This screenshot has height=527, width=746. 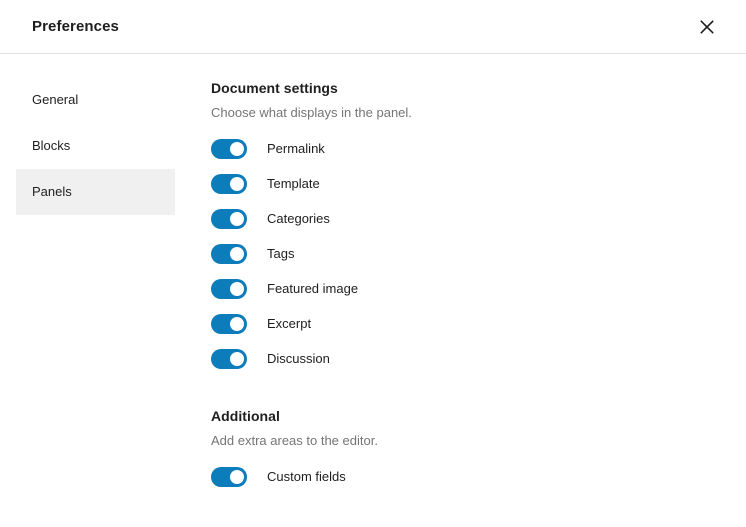 What do you see at coordinates (229, 324) in the screenshot?
I see `toggle-switch-excerpt` at bounding box center [229, 324].